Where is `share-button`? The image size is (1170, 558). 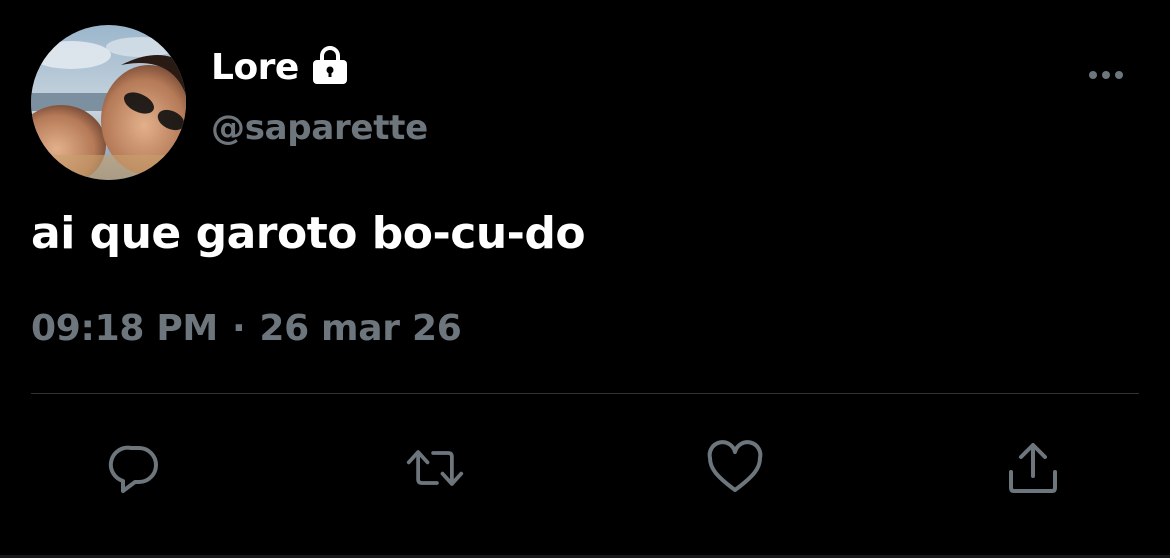 share-button is located at coordinates (1033, 468).